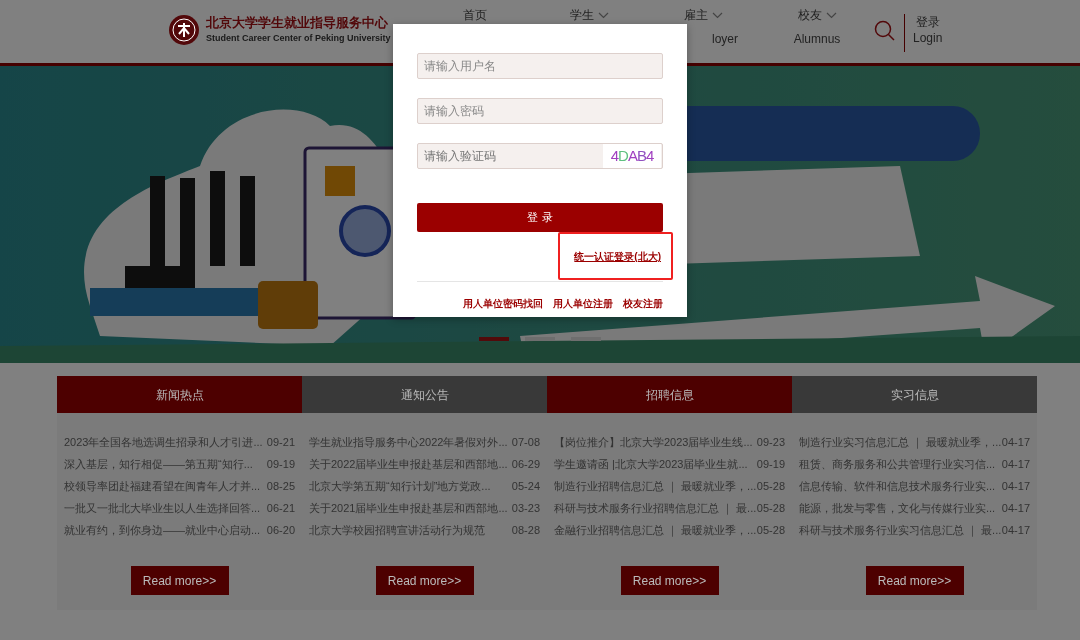 Image resolution: width=1080 pixels, height=640 pixels. I want to click on register-link: 校友注册, so click(643, 304).